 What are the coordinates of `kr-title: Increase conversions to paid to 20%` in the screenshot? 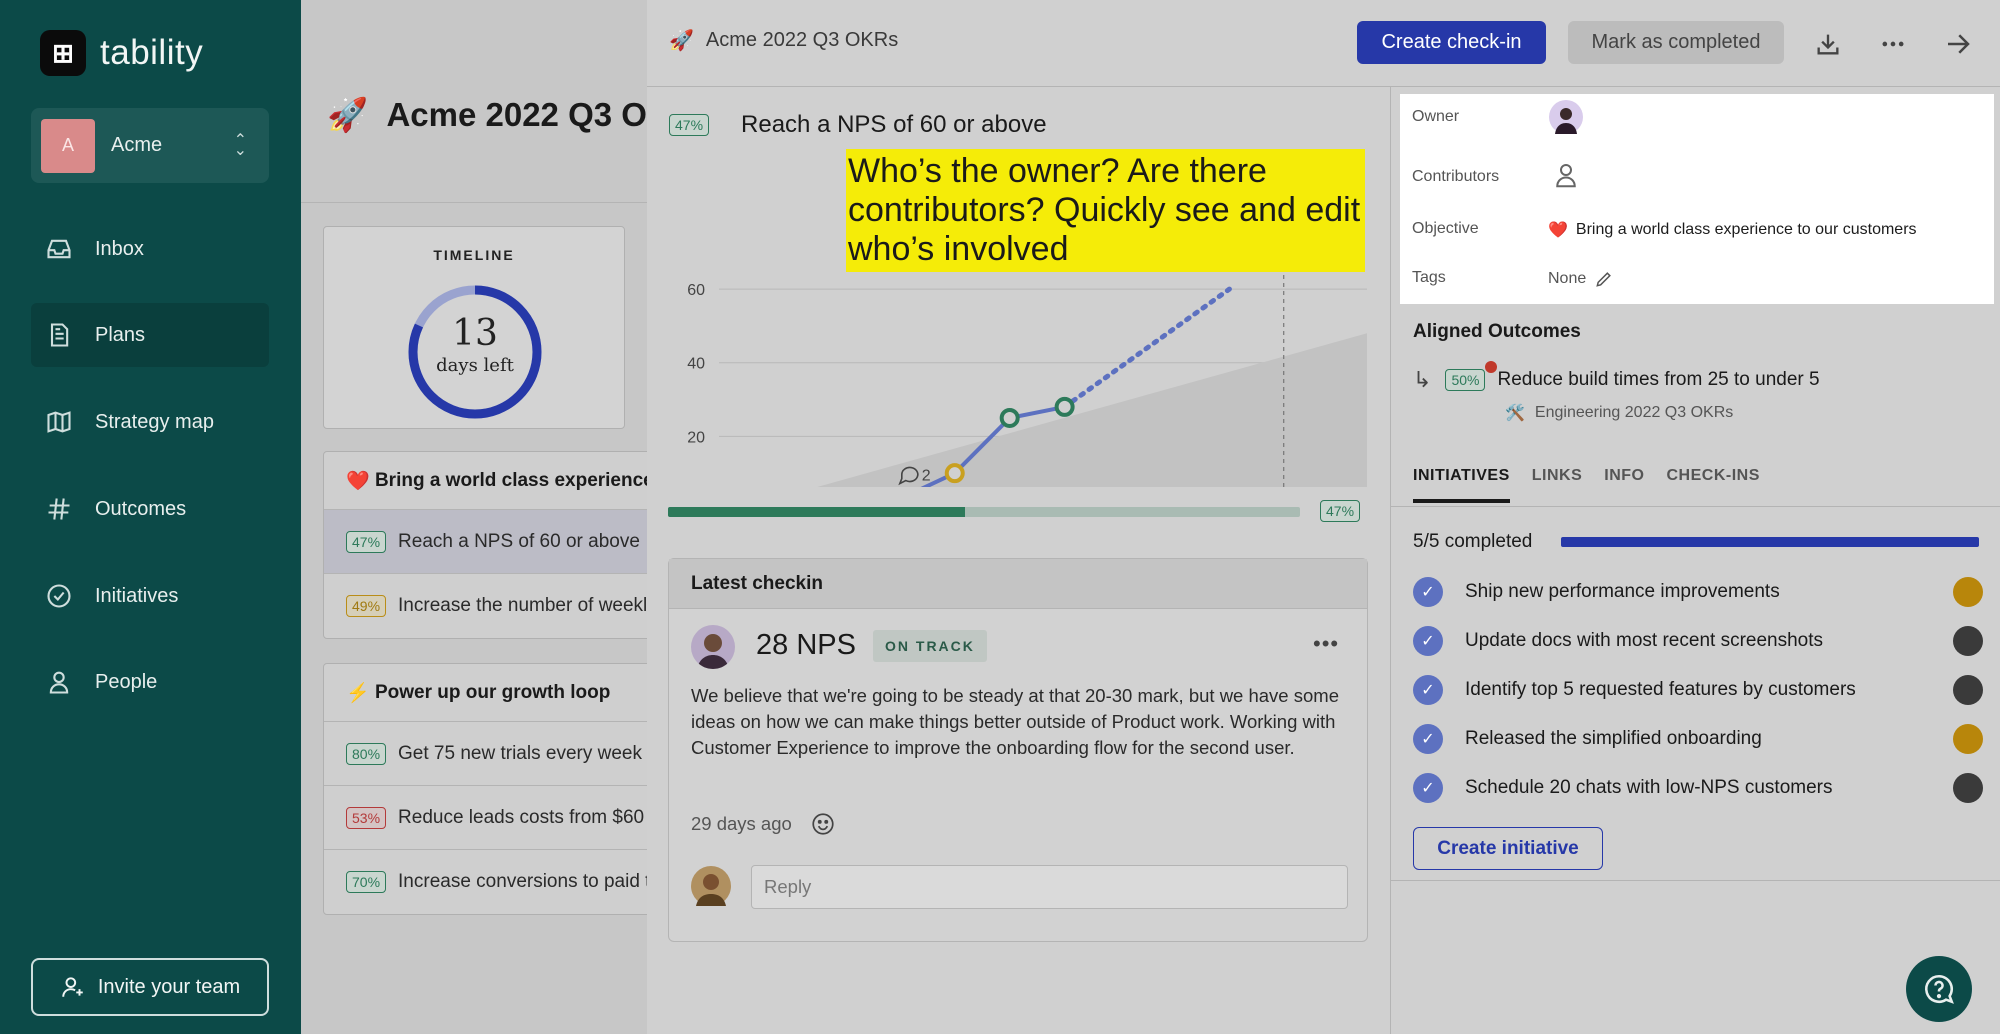 It's located at (533, 881).